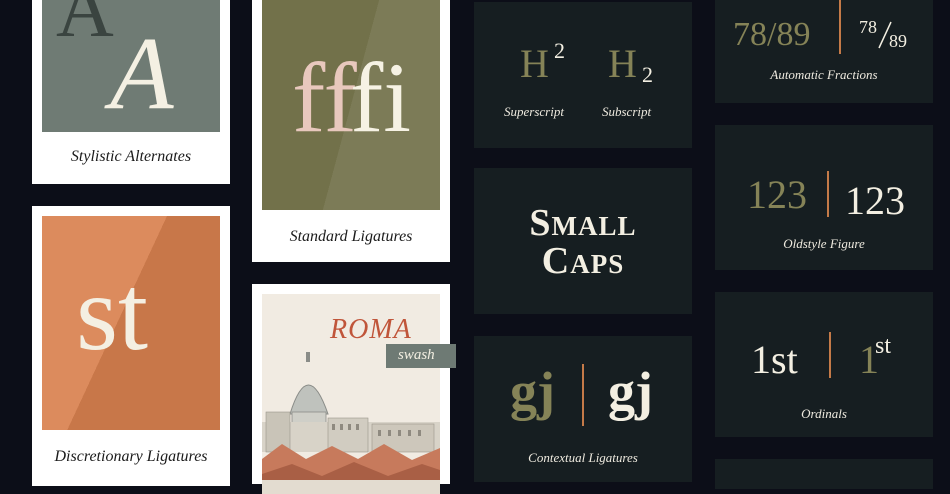 The height and width of the screenshot is (494, 950). What do you see at coordinates (875, 200) in the screenshot?
I see `lining-figures: 123` at bounding box center [875, 200].